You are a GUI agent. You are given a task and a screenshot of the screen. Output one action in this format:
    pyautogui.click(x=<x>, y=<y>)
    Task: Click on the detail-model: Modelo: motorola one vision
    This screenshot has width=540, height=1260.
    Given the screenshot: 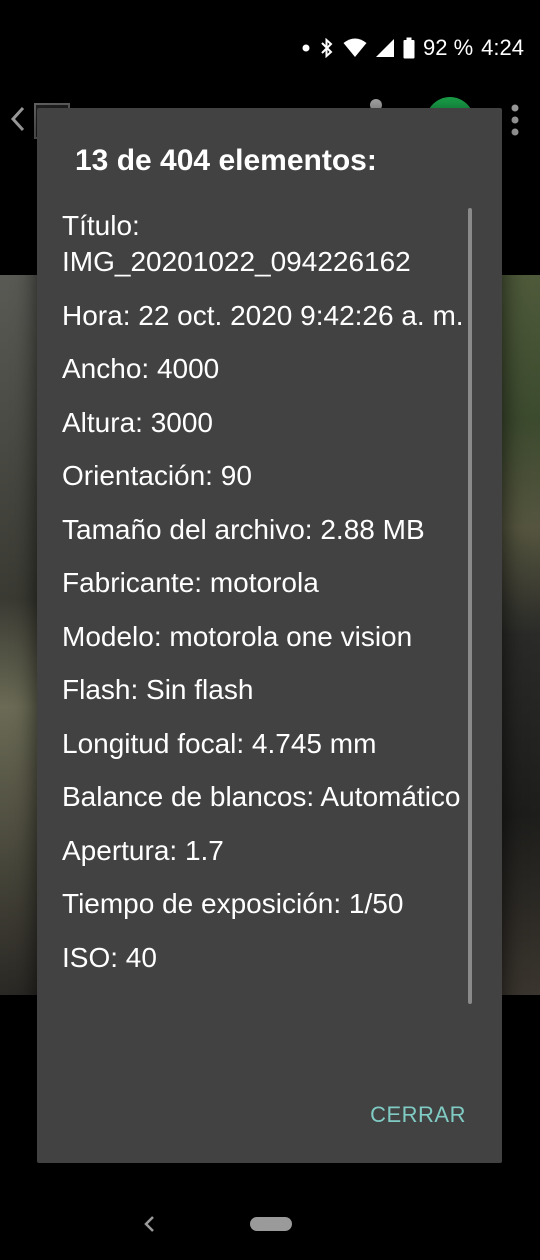 What is the action you would take?
    pyautogui.click(x=237, y=636)
    